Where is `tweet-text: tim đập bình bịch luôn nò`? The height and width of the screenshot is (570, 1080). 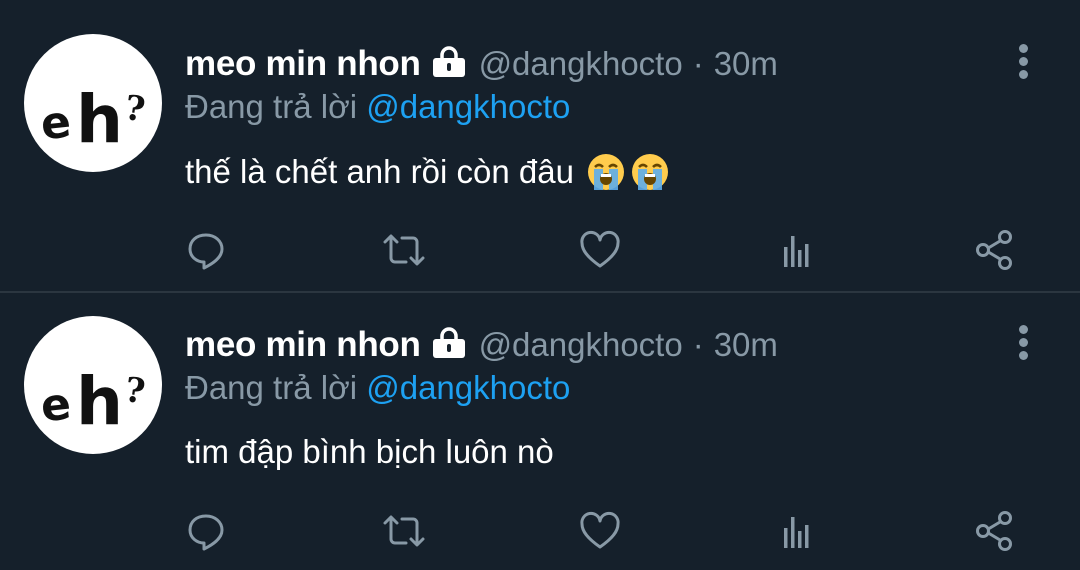 tweet-text: tim đập bình bịch luôn nò is located at coordinates (369, 452).